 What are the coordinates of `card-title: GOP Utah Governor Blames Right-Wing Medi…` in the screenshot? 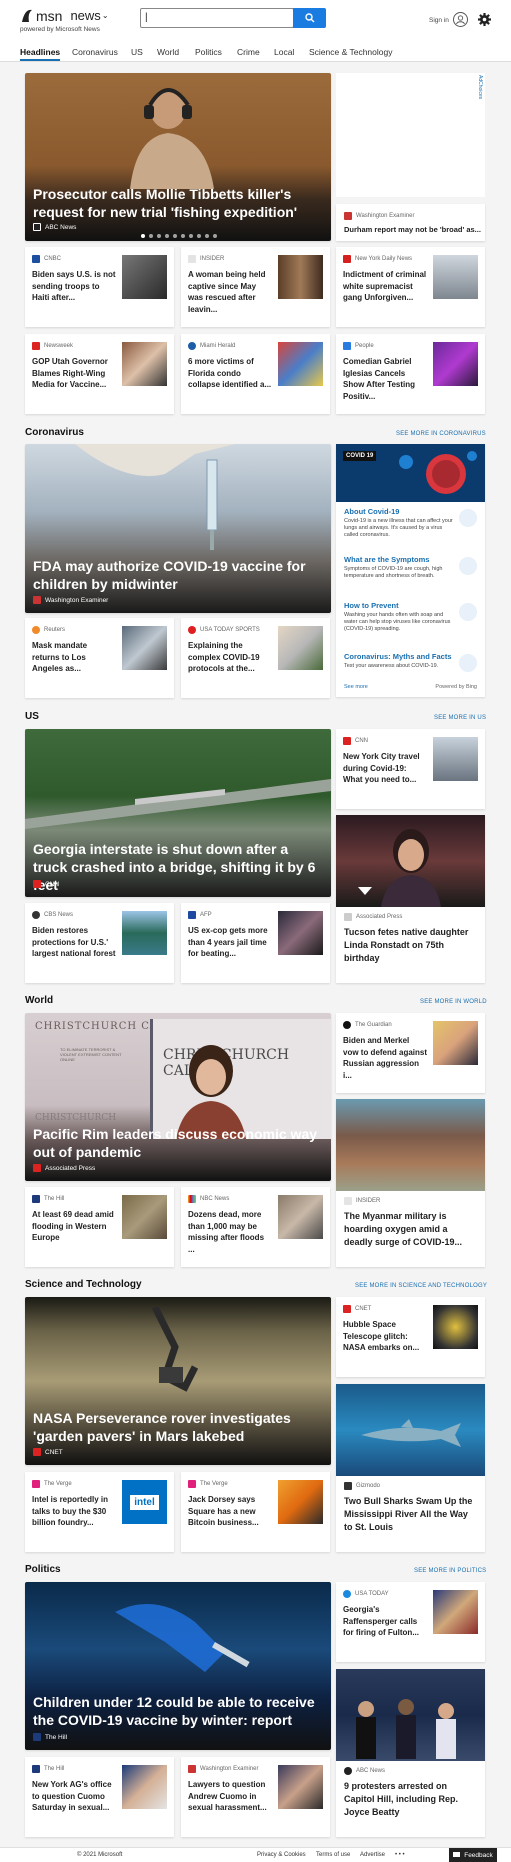 It's located at (74, 373).